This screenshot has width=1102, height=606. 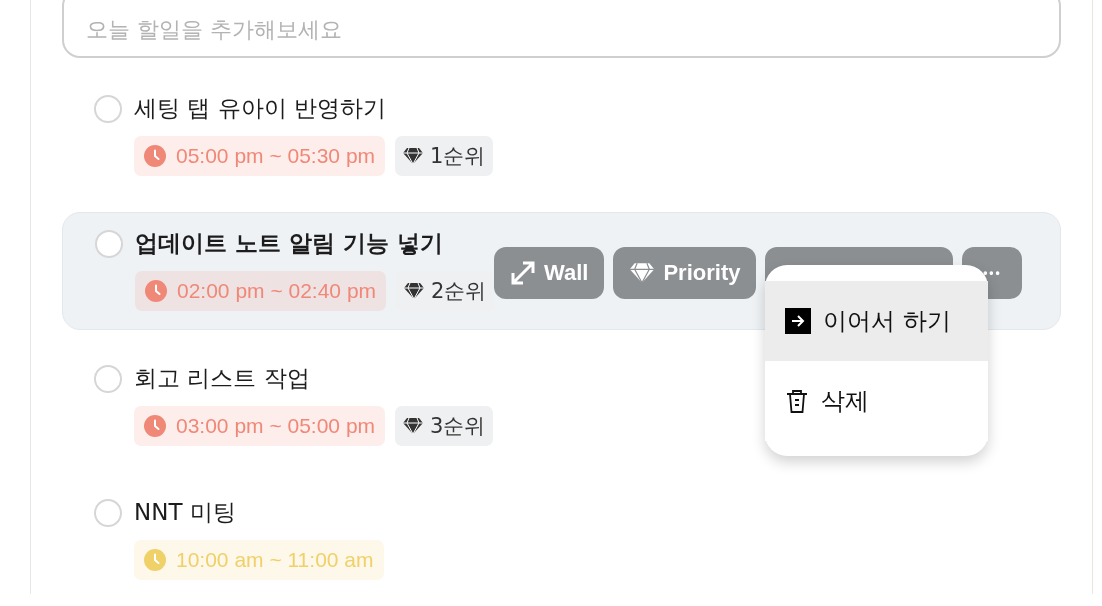 What do you see at coordinates (561, 29) in the screenshot?
I see `new-task-field: 오늘 할일을 추가해보세요` at bounding box center [561, 29].